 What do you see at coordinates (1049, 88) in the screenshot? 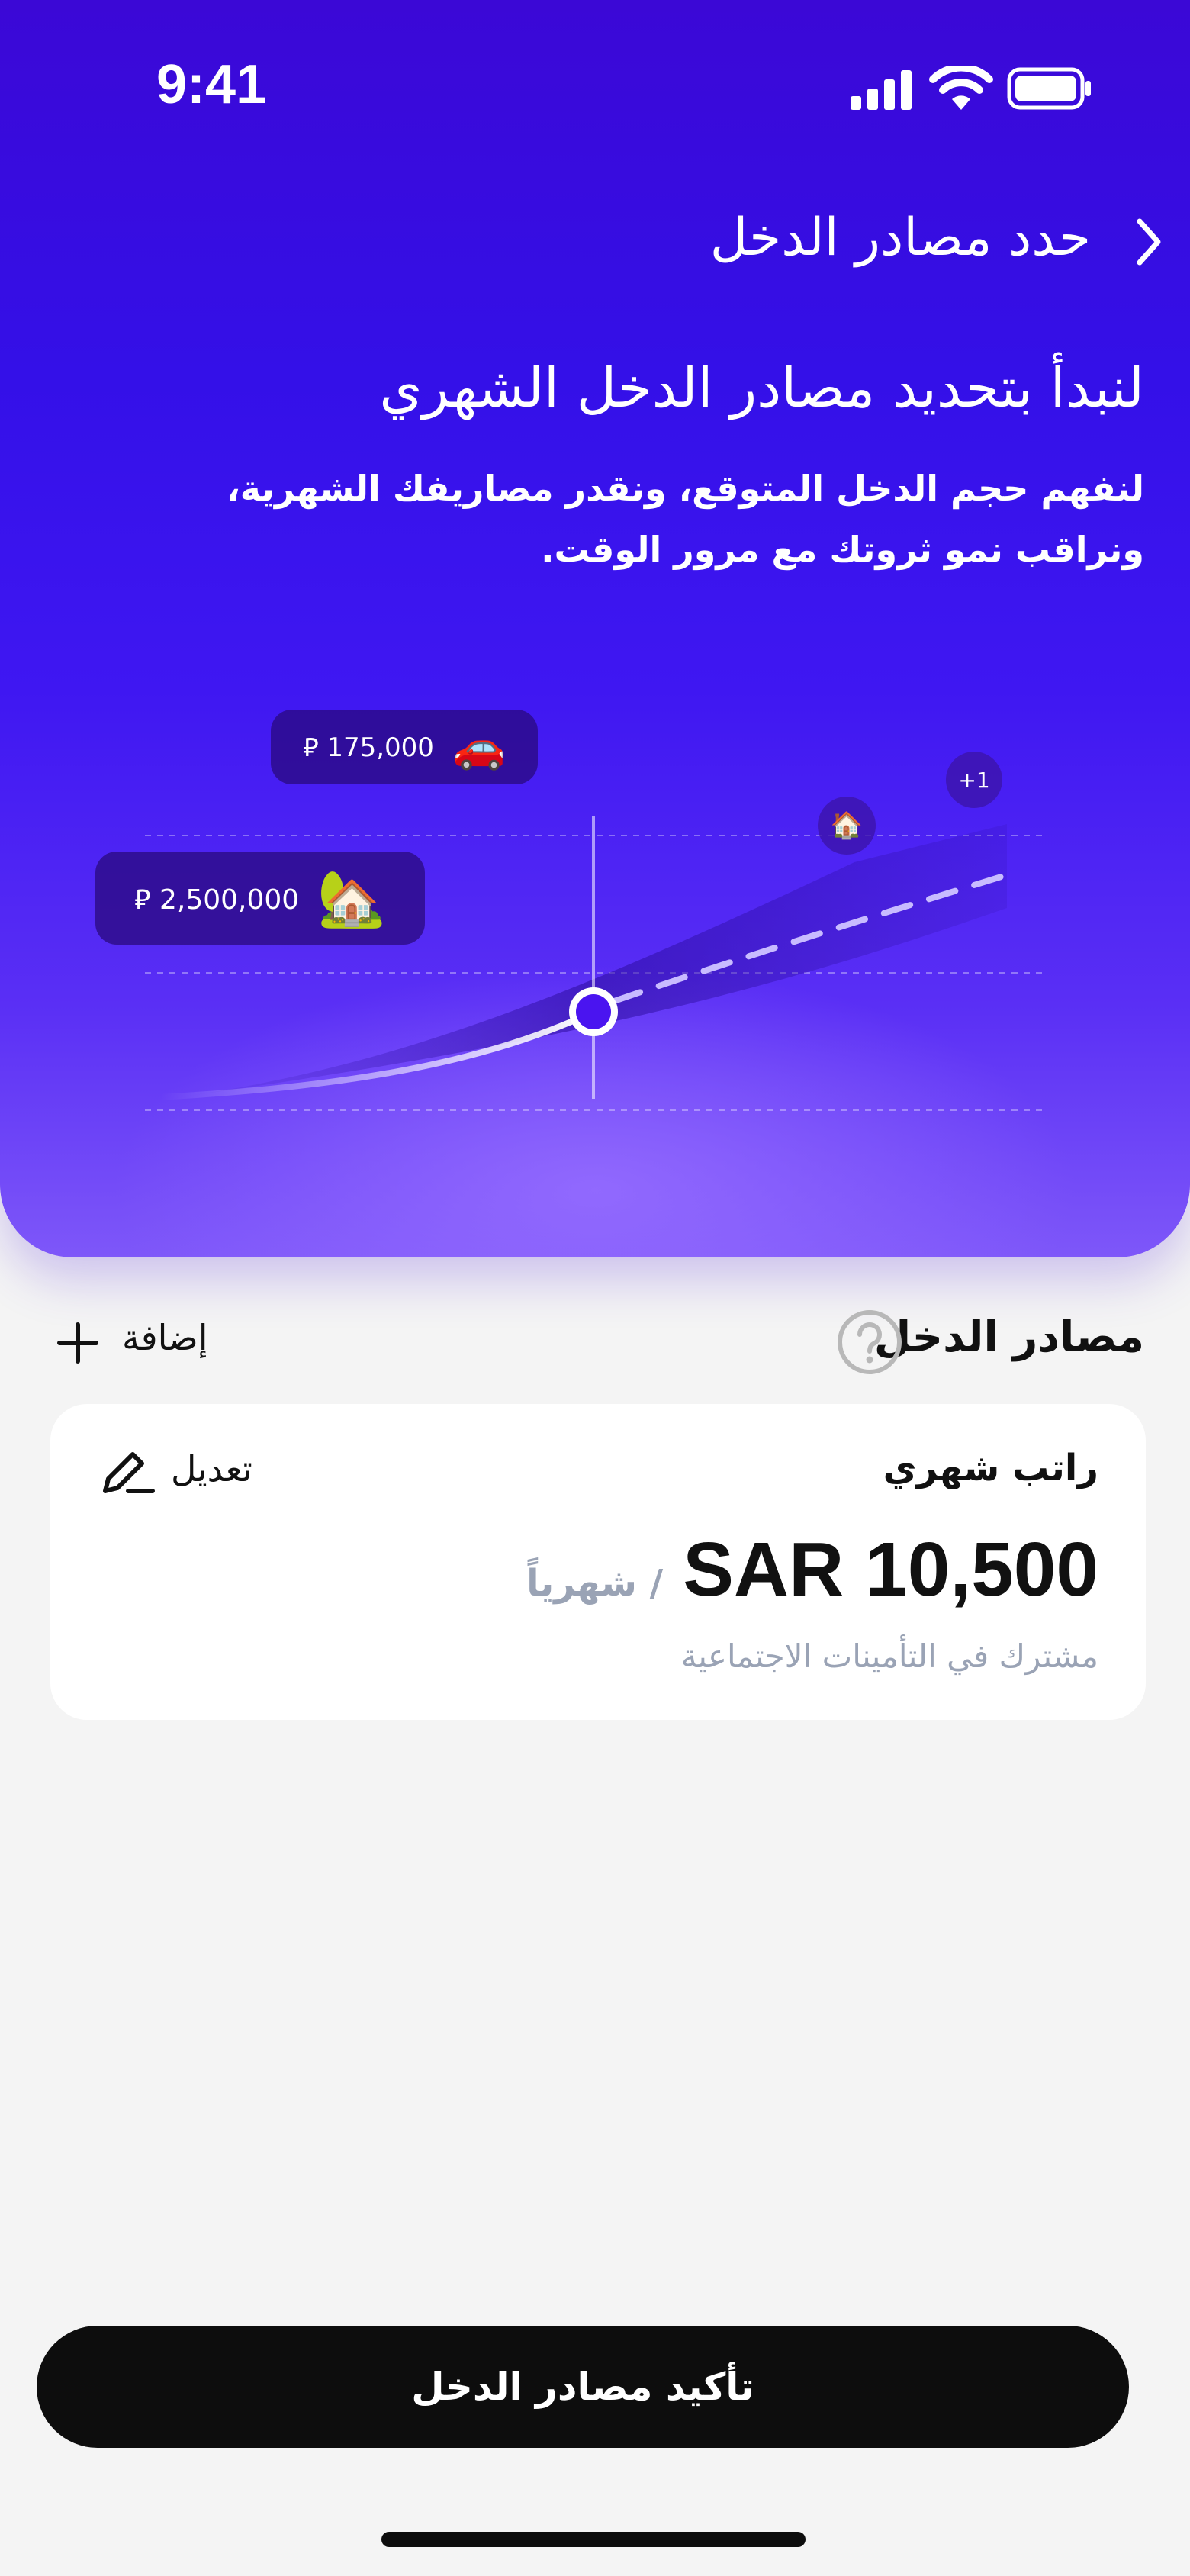
I see `battery-icon` at bounding box center [1049, 88].